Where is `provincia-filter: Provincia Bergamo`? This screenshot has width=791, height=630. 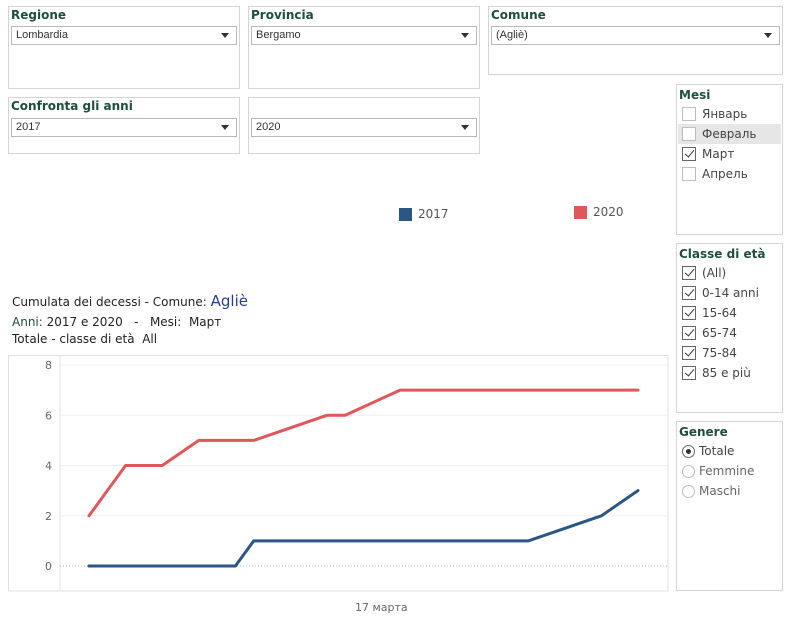 provincia-filter: Provincia Bergamo is located at coordinates (364, 47).